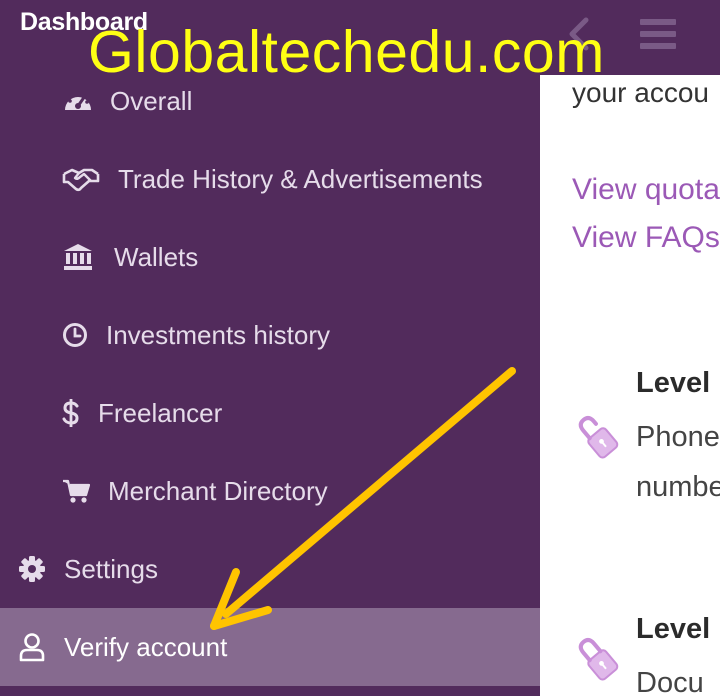 The height and width of the screenshot is (696, 720). I want to click on sidebar-item-trade-history: Trade History & Advertisements, so click(301, 179).